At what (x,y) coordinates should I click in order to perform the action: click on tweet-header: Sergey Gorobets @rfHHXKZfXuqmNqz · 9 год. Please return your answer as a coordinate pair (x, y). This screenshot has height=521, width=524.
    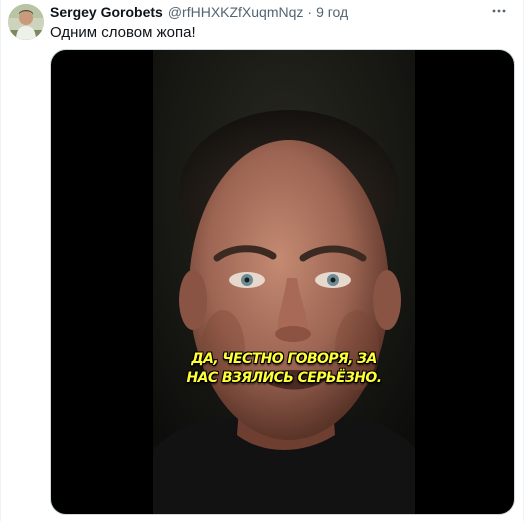
    Looking at the image, I should click on (199, 12).